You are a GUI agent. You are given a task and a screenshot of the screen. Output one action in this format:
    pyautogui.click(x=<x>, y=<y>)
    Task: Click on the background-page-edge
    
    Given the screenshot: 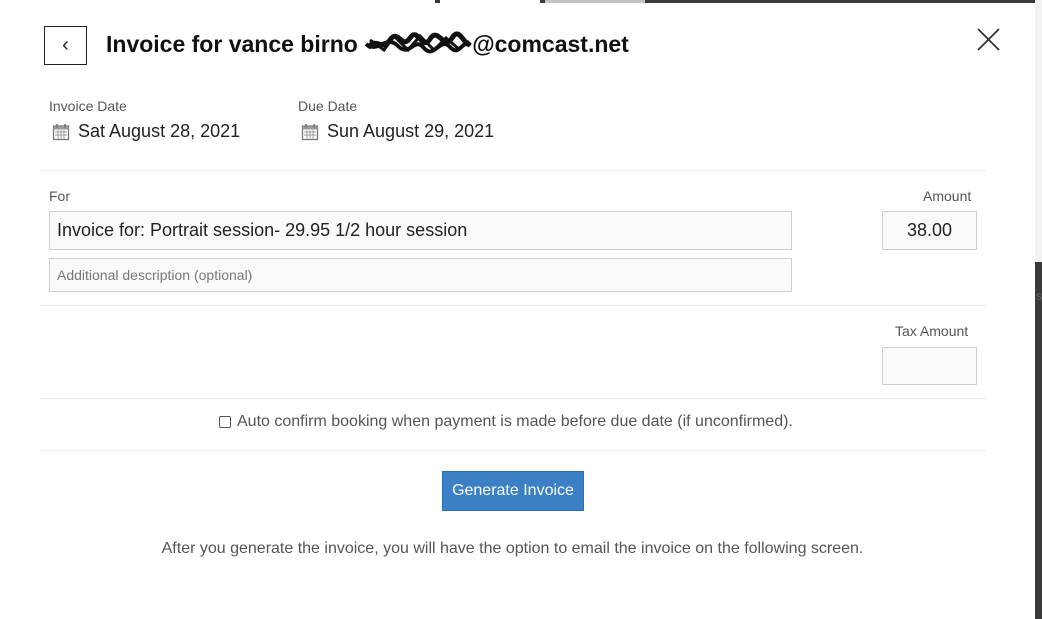 What is the action you would take?
    pyautogui.click(x=1038, y=131)
    